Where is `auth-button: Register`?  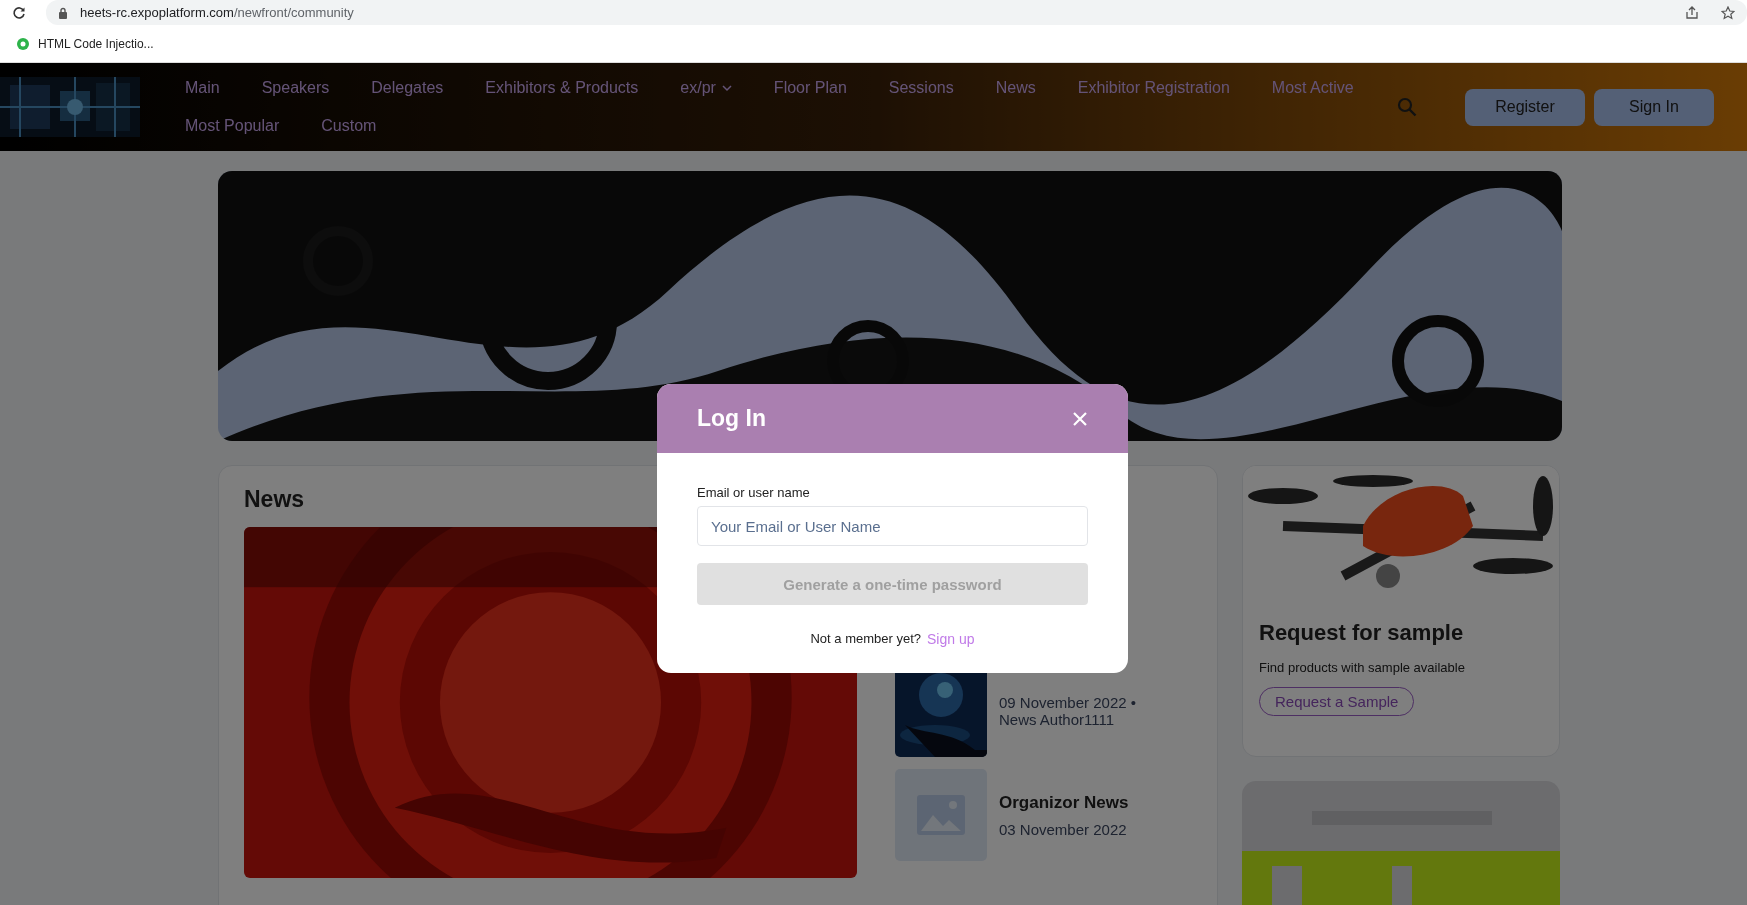 auth-button: Register is located at coordinates (1525, 107).